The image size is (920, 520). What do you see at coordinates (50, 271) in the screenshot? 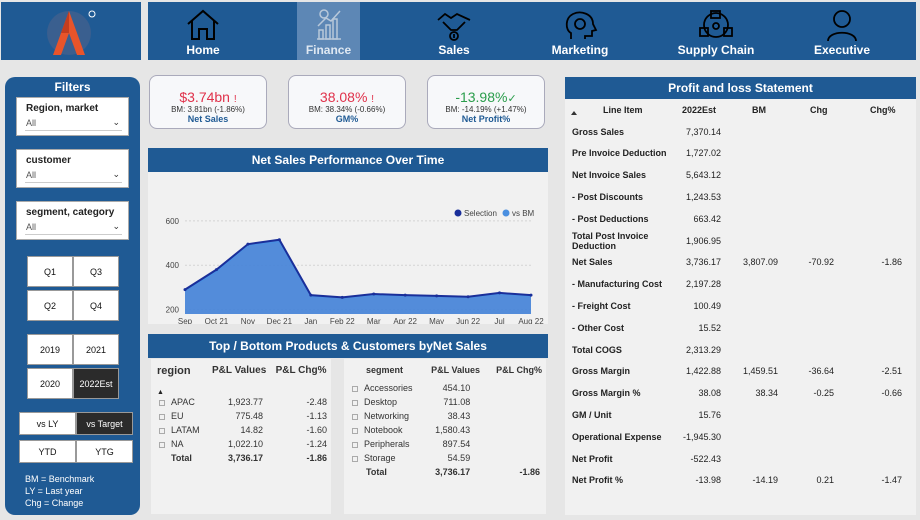
I see `quarter-q1-button: Q1` at bounding box center [50, 271].